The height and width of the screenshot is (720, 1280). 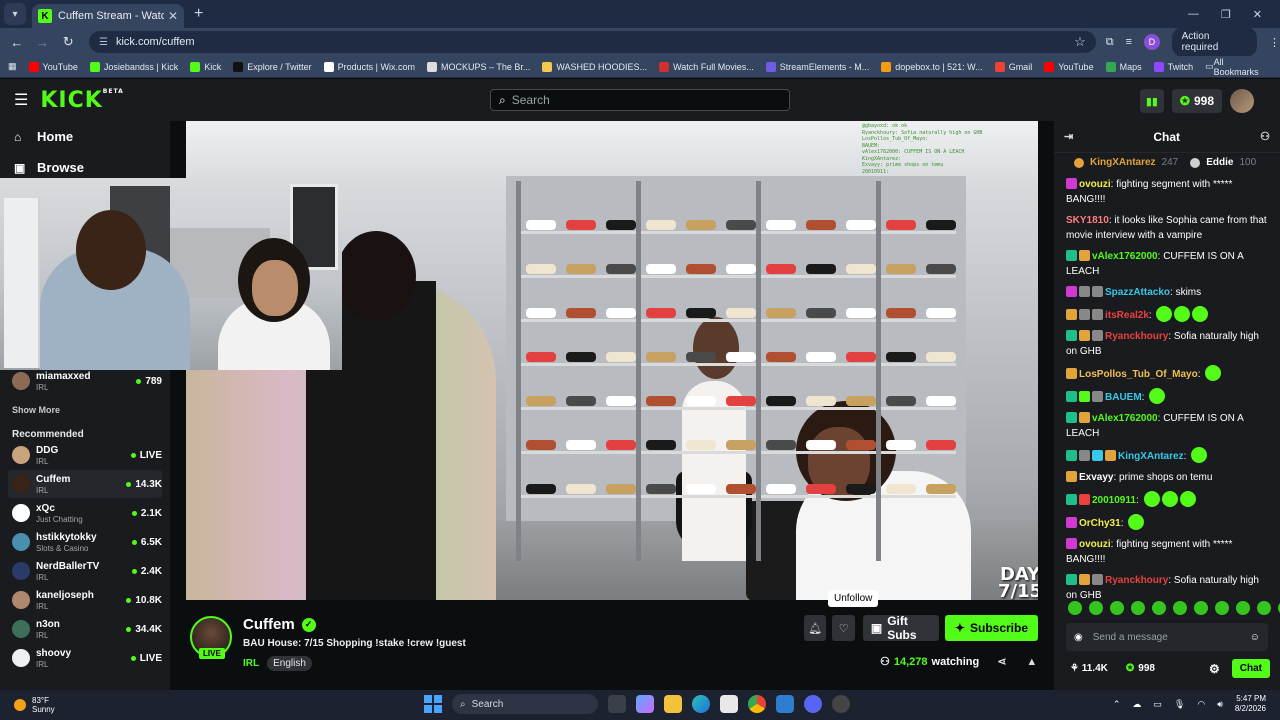 I want to click on edge-icon, so click(x=701, y=704).